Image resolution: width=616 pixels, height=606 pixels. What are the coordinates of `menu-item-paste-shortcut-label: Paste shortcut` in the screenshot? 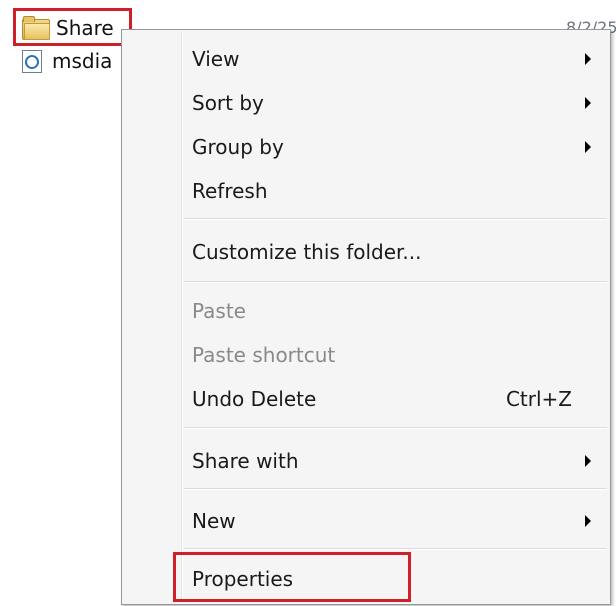 It's located at (264, 355).